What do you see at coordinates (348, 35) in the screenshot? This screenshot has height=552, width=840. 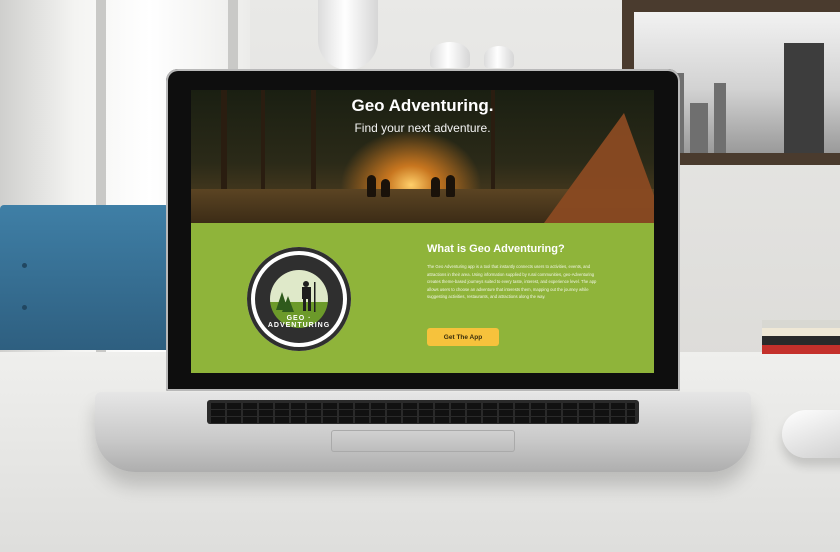 I see `vase` at bounding box center [348, 35].